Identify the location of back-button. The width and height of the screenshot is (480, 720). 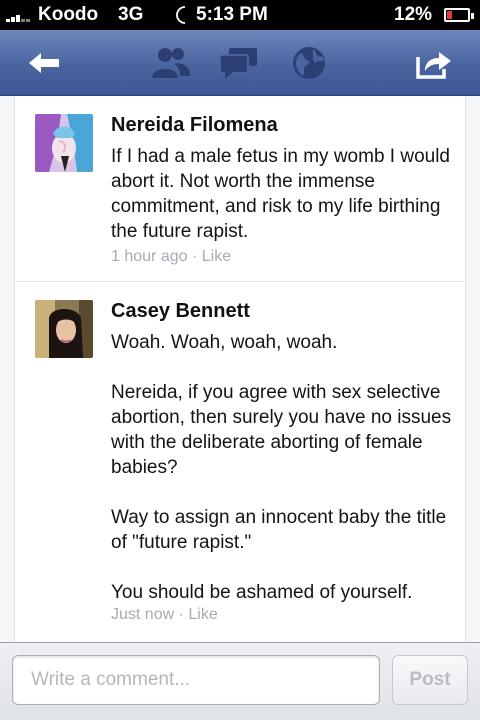
(44, 63).